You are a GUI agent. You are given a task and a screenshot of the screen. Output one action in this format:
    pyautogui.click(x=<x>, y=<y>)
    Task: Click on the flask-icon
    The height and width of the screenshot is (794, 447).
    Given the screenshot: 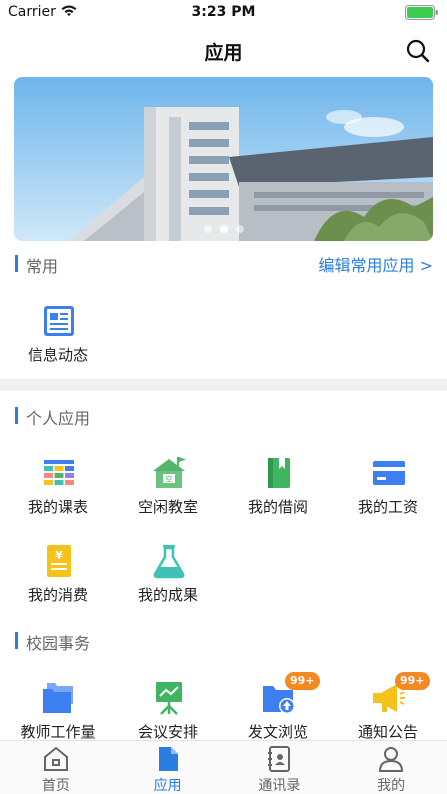 What is the action you would take?
    pyautogui.click(x=169, y=561)
    